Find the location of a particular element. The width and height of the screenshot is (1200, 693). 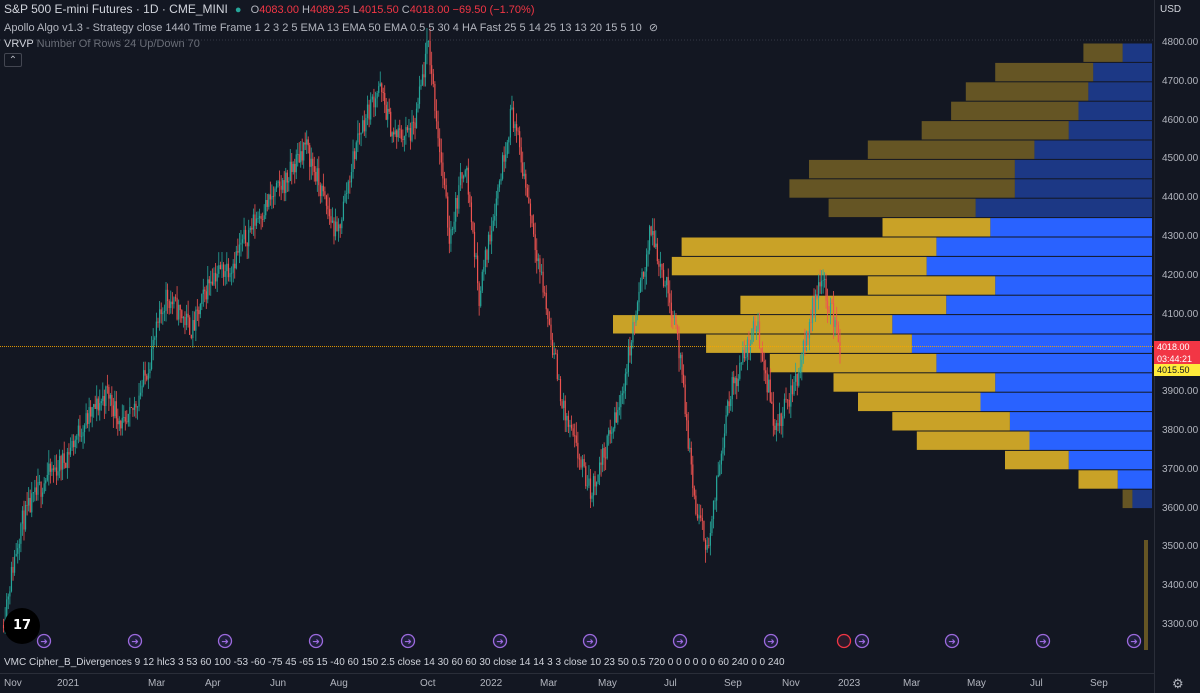

tradingview-logo: 17 is located at coordinates (22, 626).